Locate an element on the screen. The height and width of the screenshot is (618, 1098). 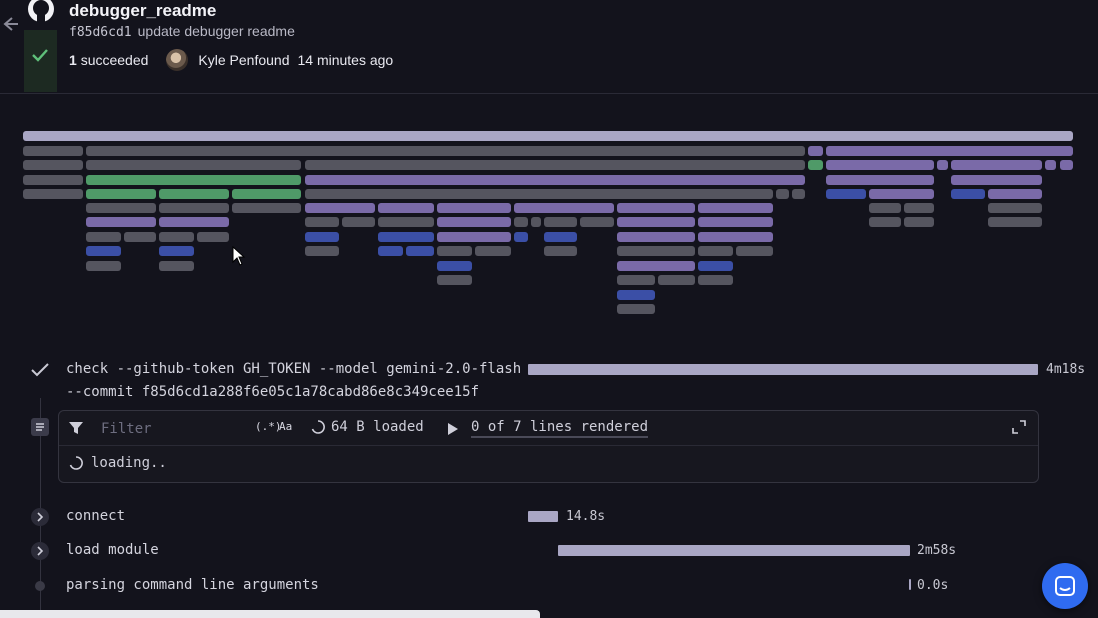
rendered-indicator: 0 of 7 lines rendered is located at coordinates (548, 428).